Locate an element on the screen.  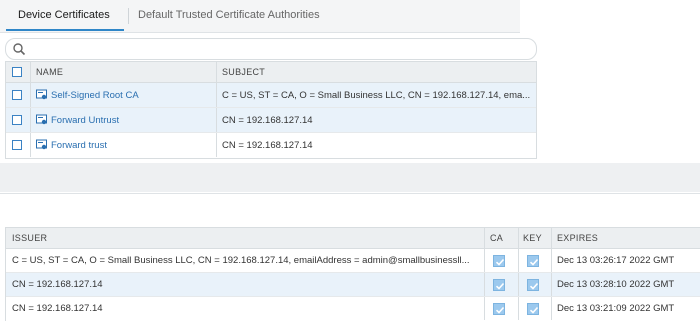
expires-cell: Dec 13 03:28:10 2022 GMT is located at coordinates (616, 284).